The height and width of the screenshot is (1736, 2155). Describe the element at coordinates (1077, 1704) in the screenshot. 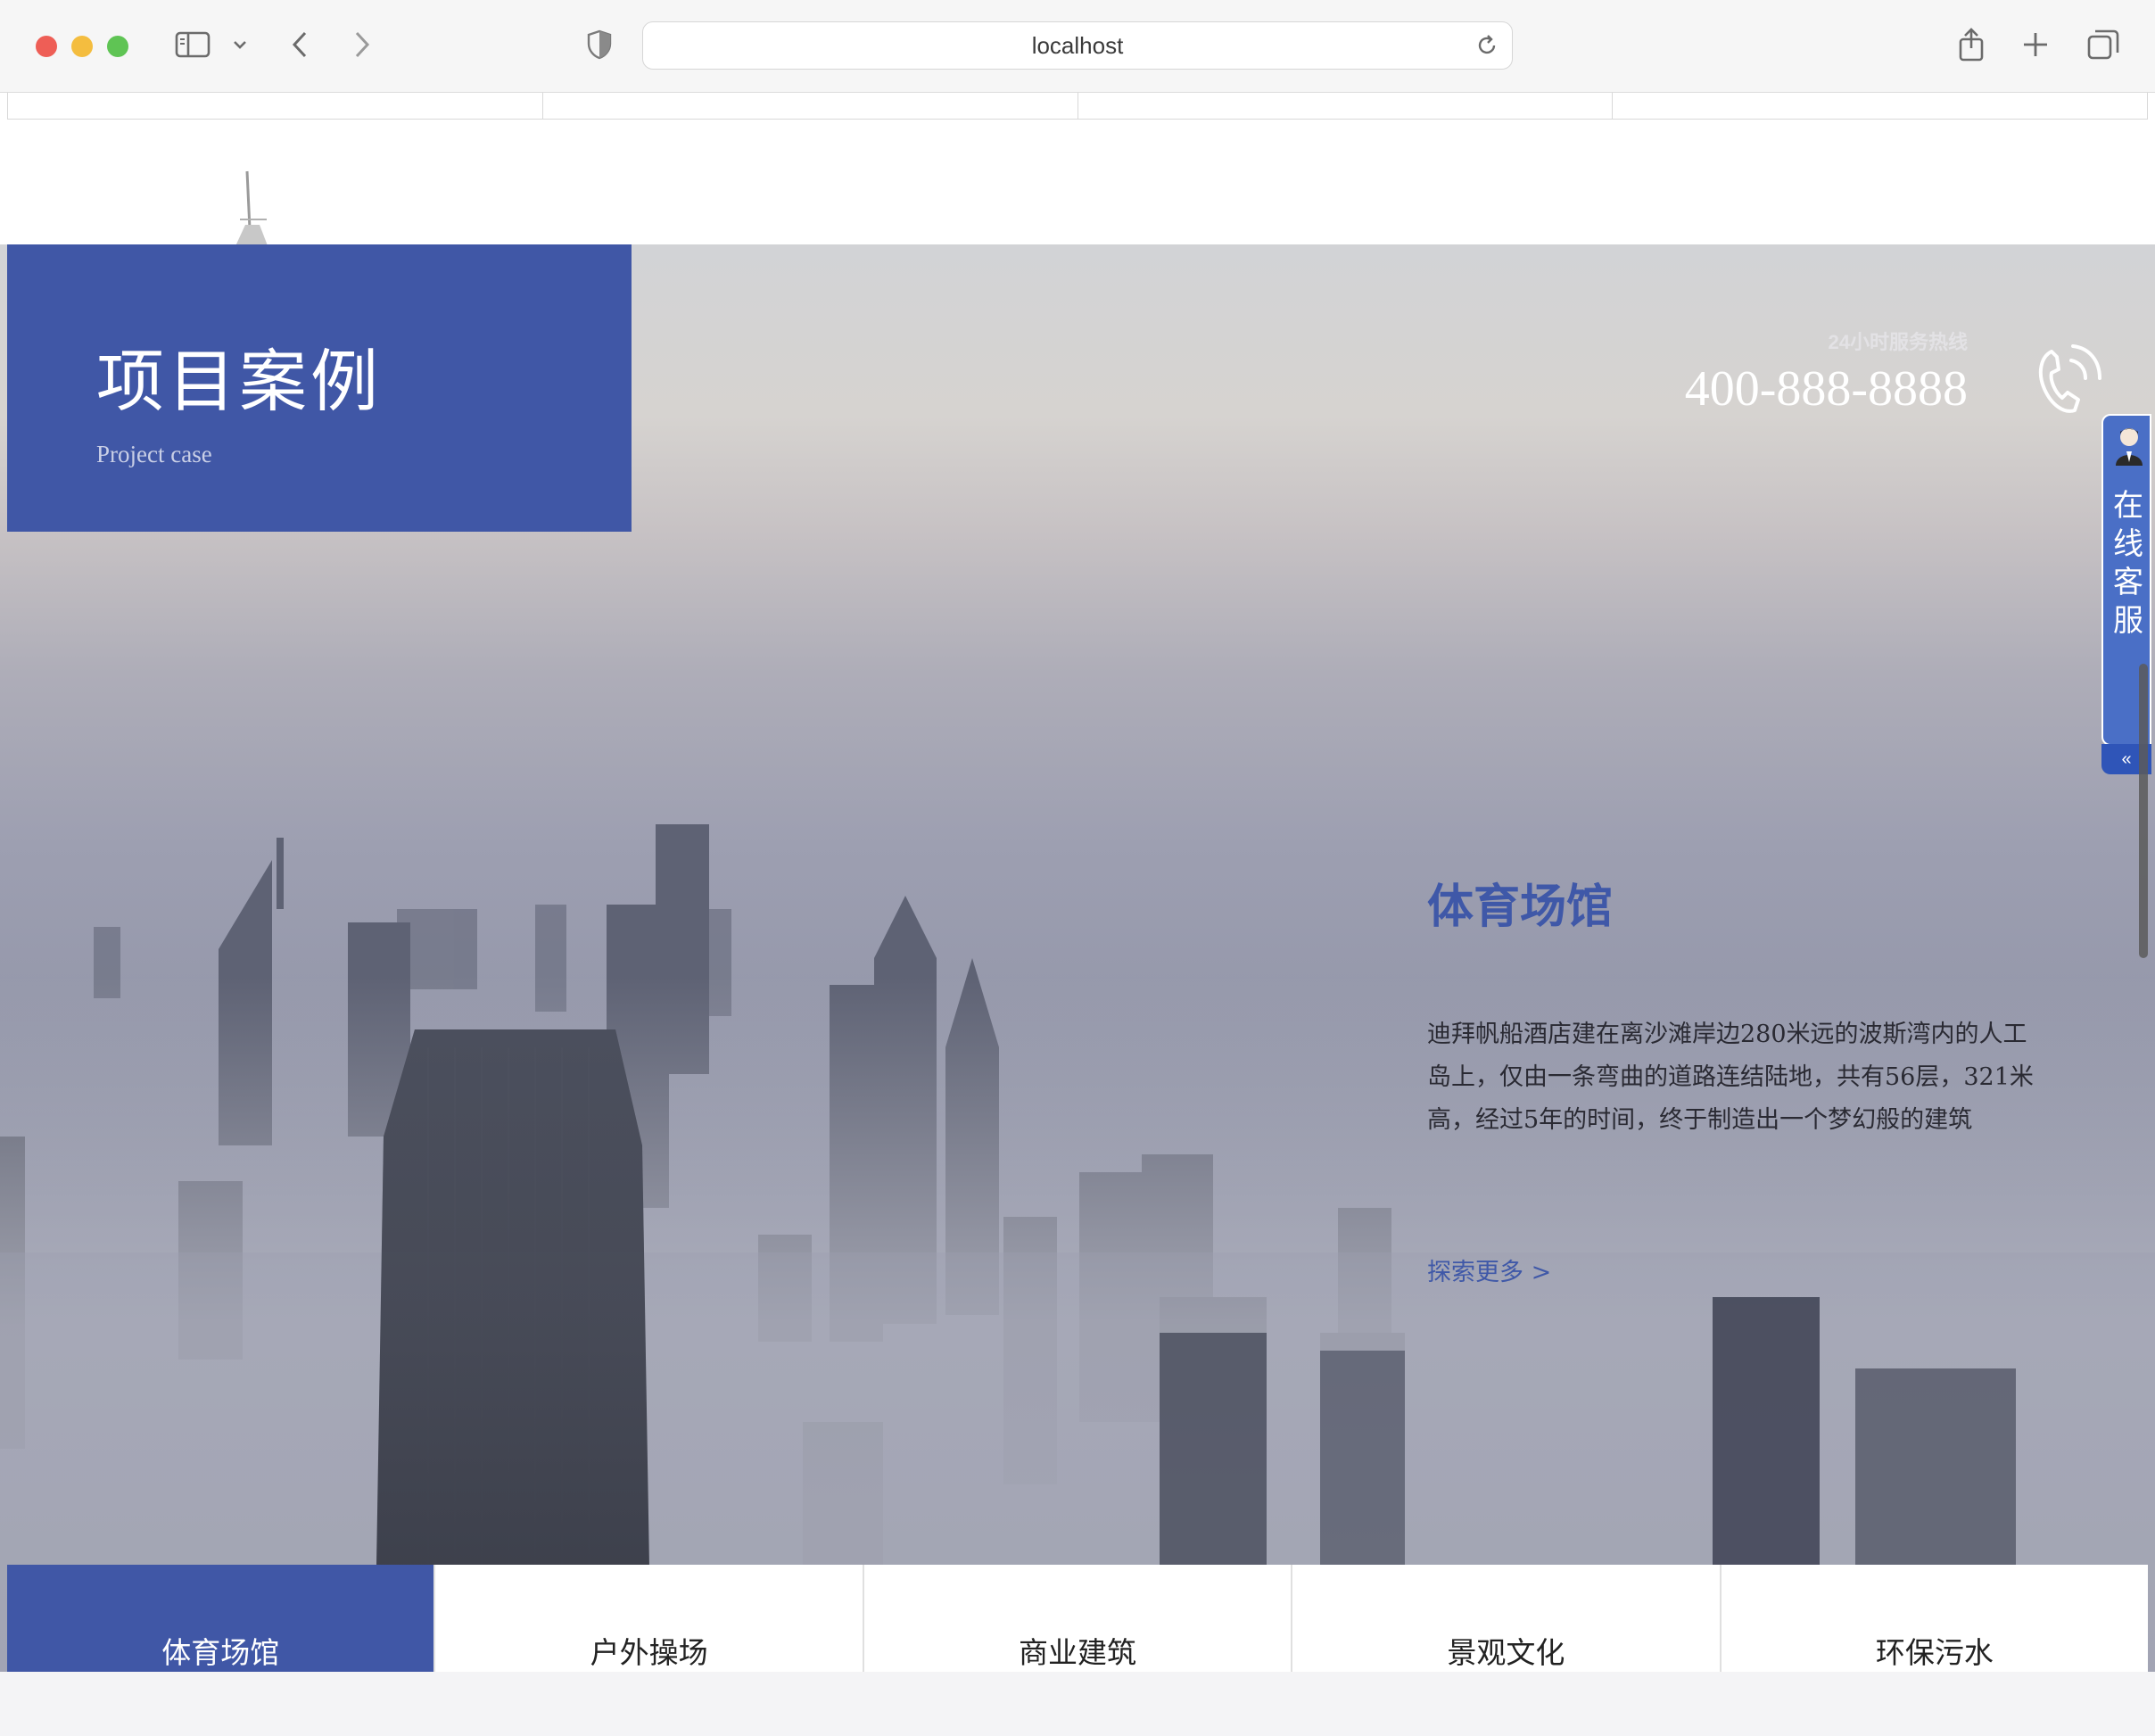

I see `page-bottom-area` at that location.